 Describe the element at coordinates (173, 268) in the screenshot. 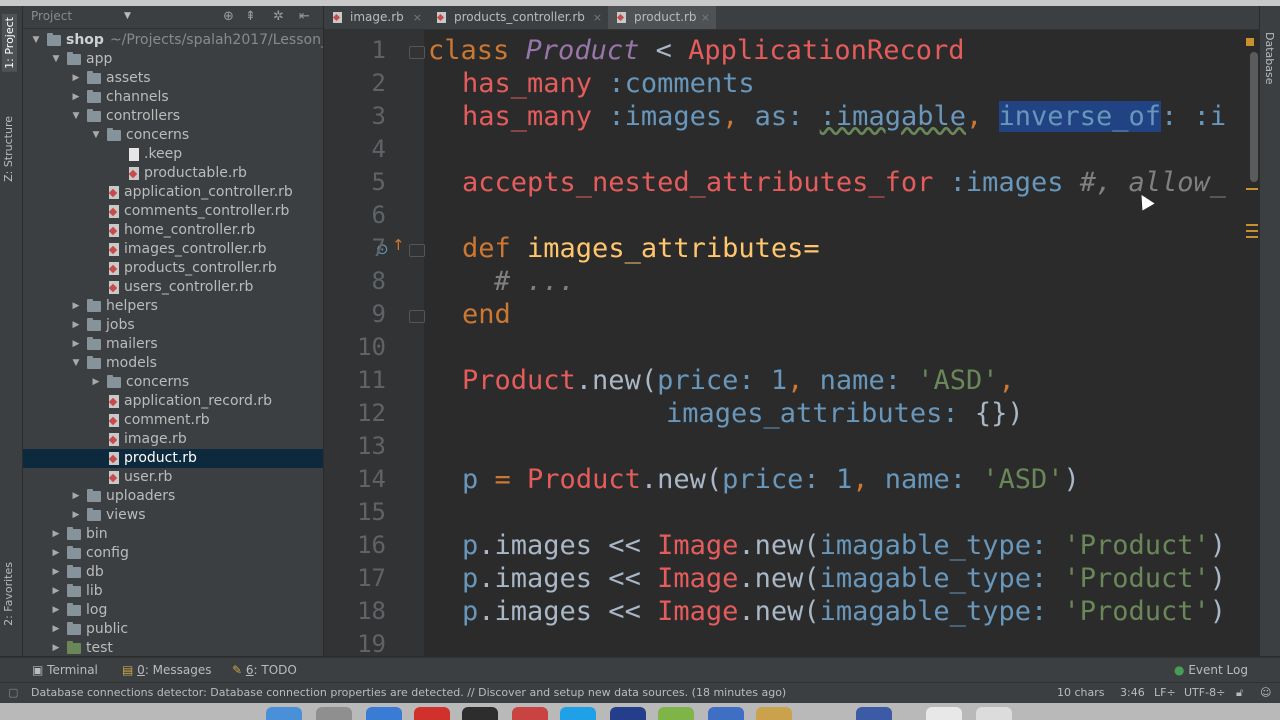

I see `tree-file: products_controller.rb` at that location.